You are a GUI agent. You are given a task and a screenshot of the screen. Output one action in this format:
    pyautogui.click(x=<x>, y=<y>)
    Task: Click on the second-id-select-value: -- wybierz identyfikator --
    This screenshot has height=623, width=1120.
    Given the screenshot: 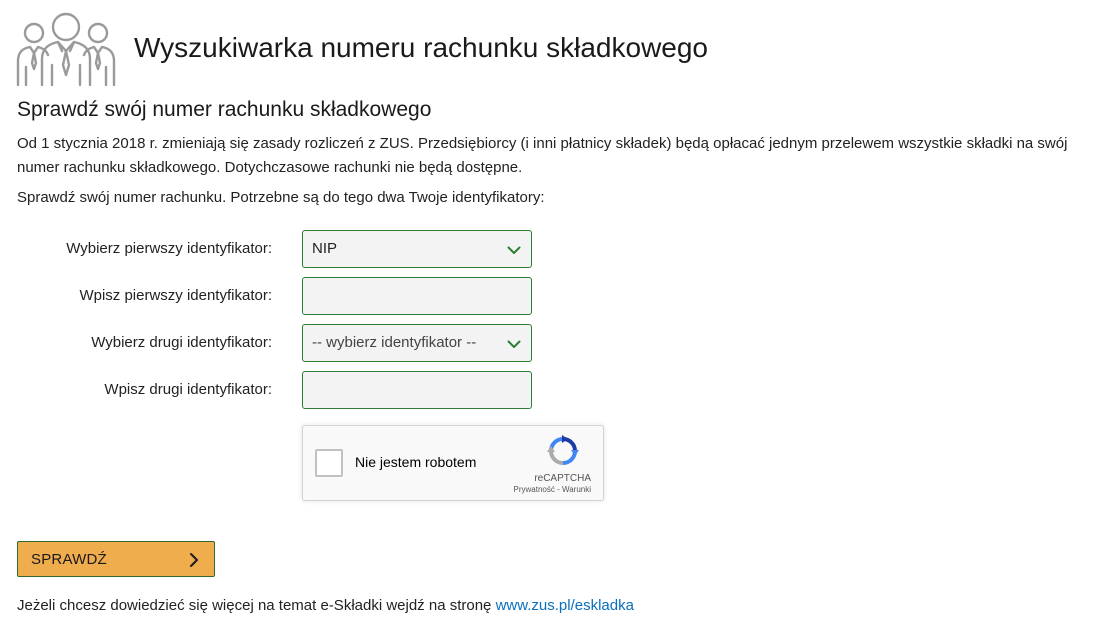 What is the action you would take?
    pyautogui.click(x=394, y=342)
    